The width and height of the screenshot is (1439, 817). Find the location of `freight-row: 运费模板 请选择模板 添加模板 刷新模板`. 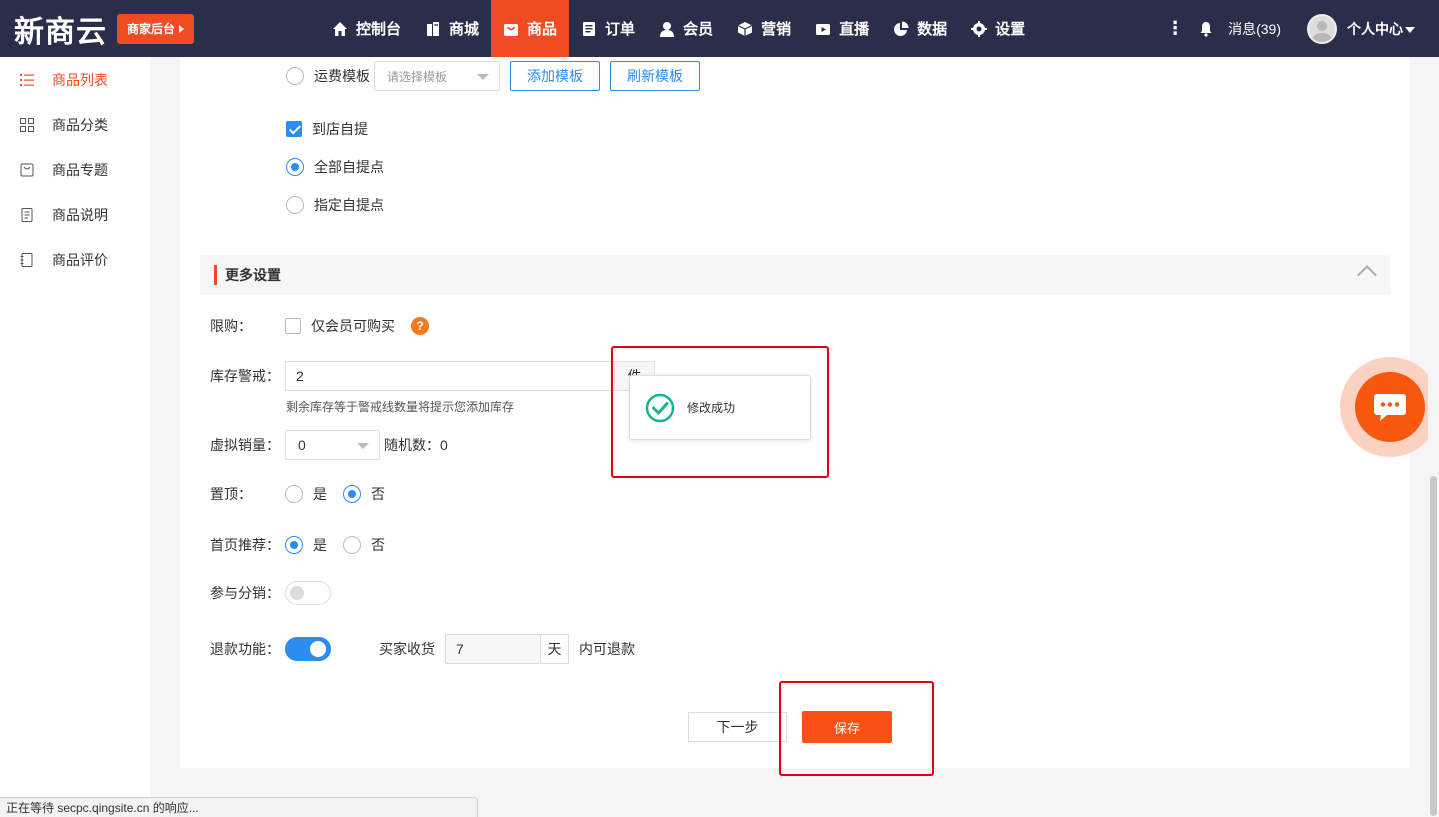

freight-row: 运费模板 请选择模板 添加模板 刷新模板 is located at coordinates (493, 76).